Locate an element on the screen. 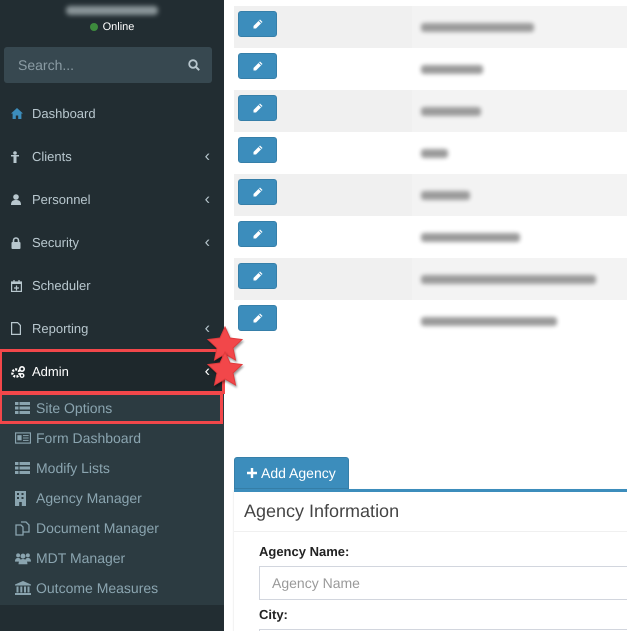 This screenshot has width=627, height=631. submenu-item: Agency Manager is located at coordinates (112, 498).